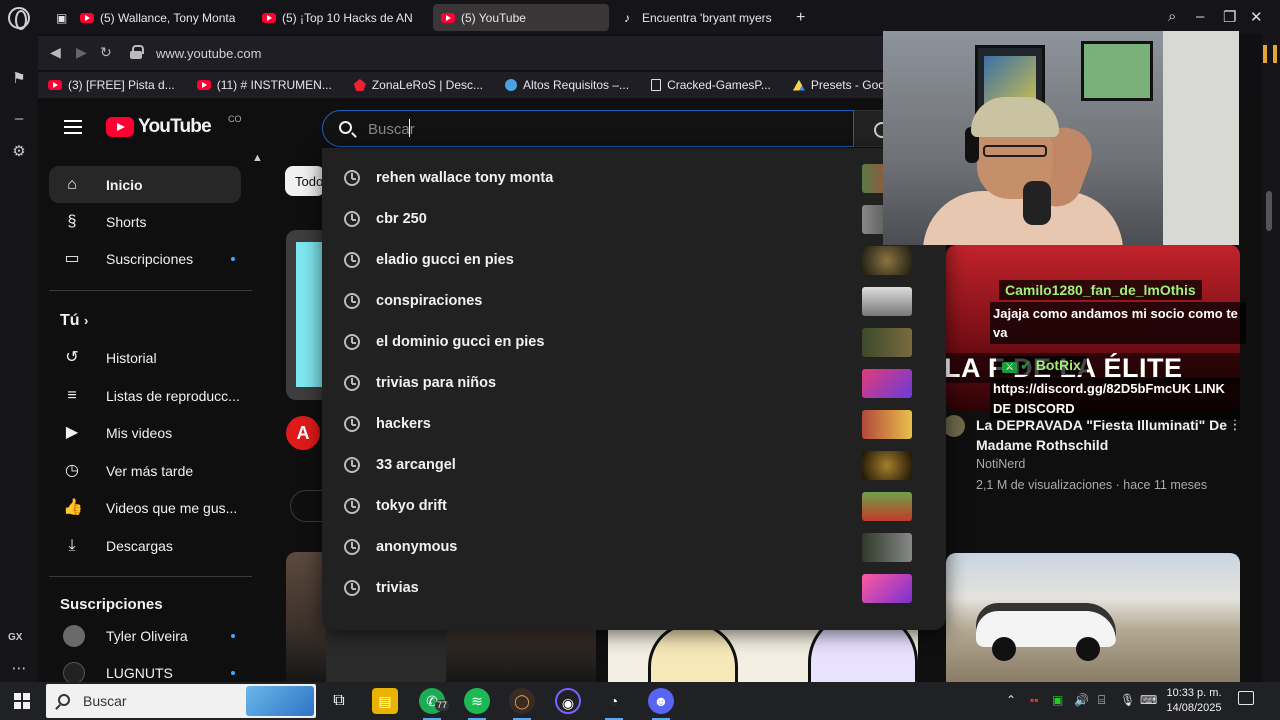 This screenshot has width=1280, height=720. I want to click on like-icon: 👍, so click(73, 507).